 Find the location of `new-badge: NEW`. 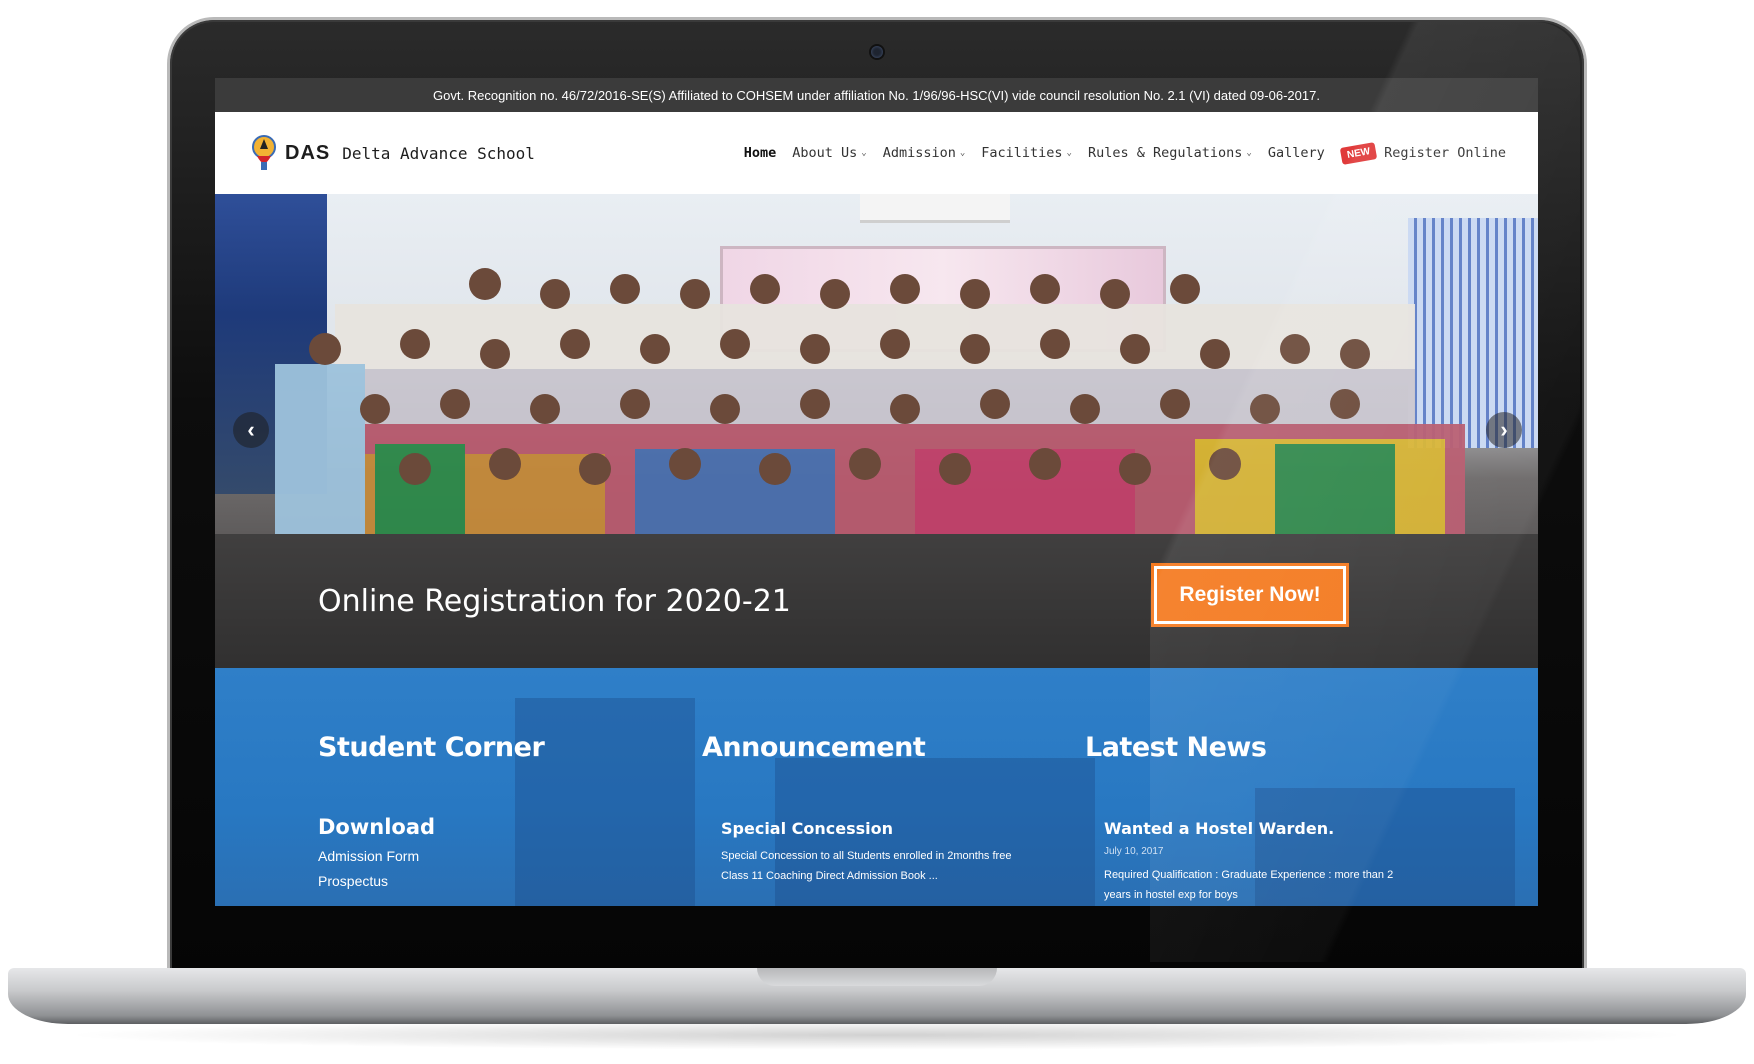

new-badge: NEW is located at coordinates (1358, 153).